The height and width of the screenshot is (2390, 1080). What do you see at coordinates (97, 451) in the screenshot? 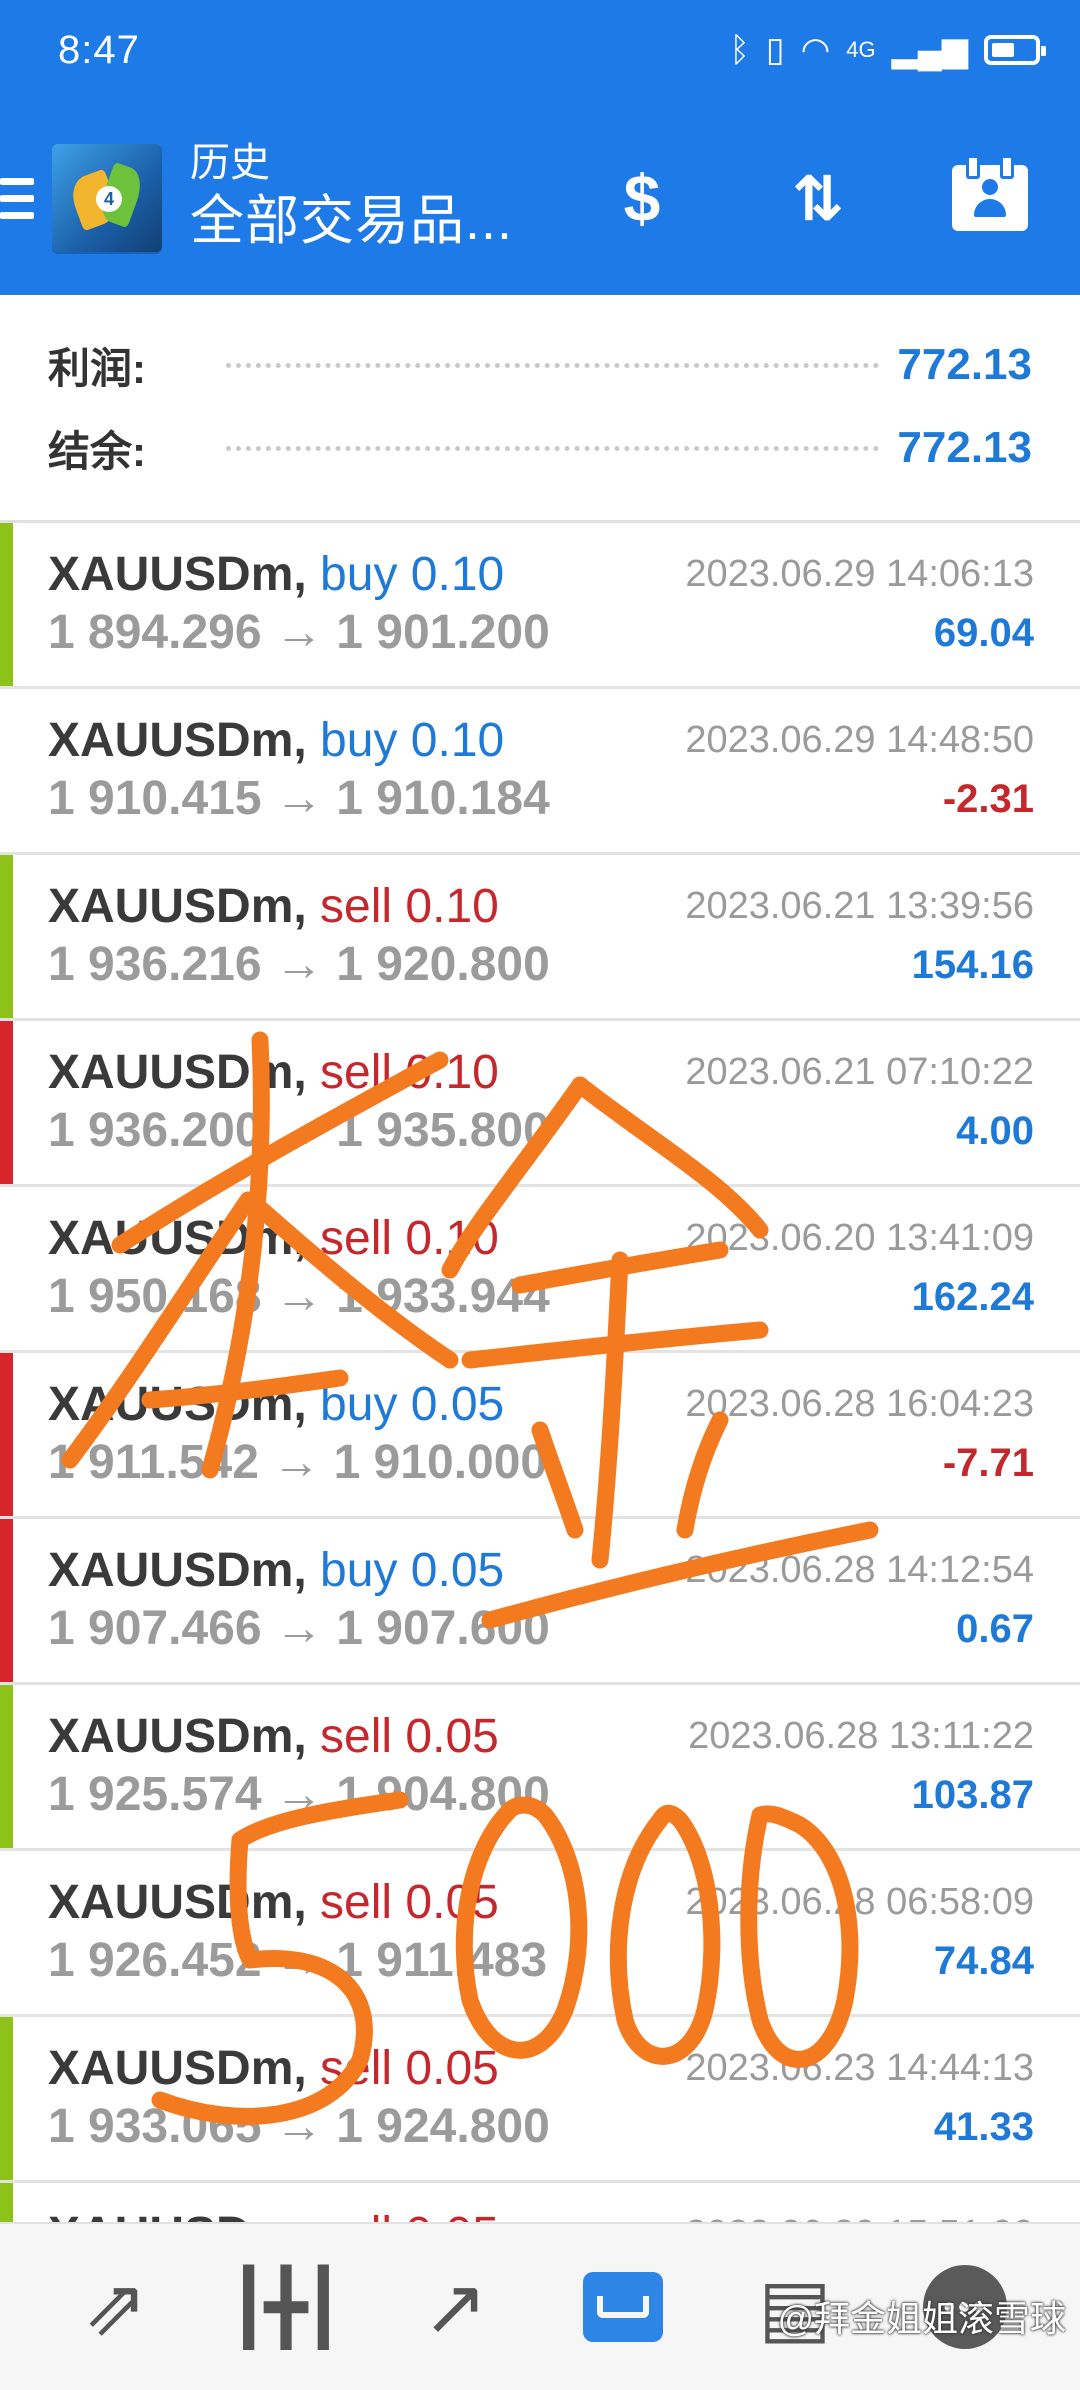
I see `balance-label: 结余:` at bounding box center [97, 451].